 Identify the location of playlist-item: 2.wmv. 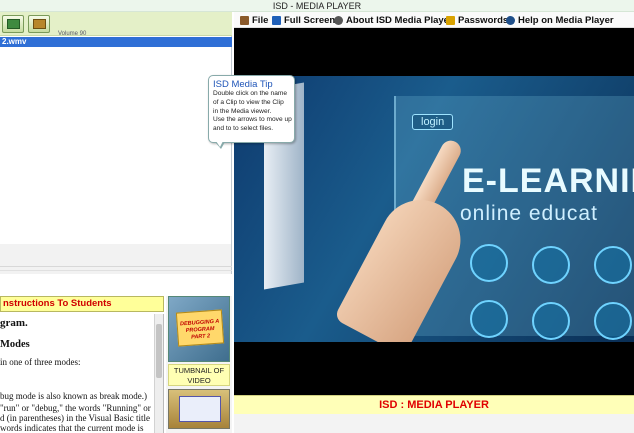
(116, 42).